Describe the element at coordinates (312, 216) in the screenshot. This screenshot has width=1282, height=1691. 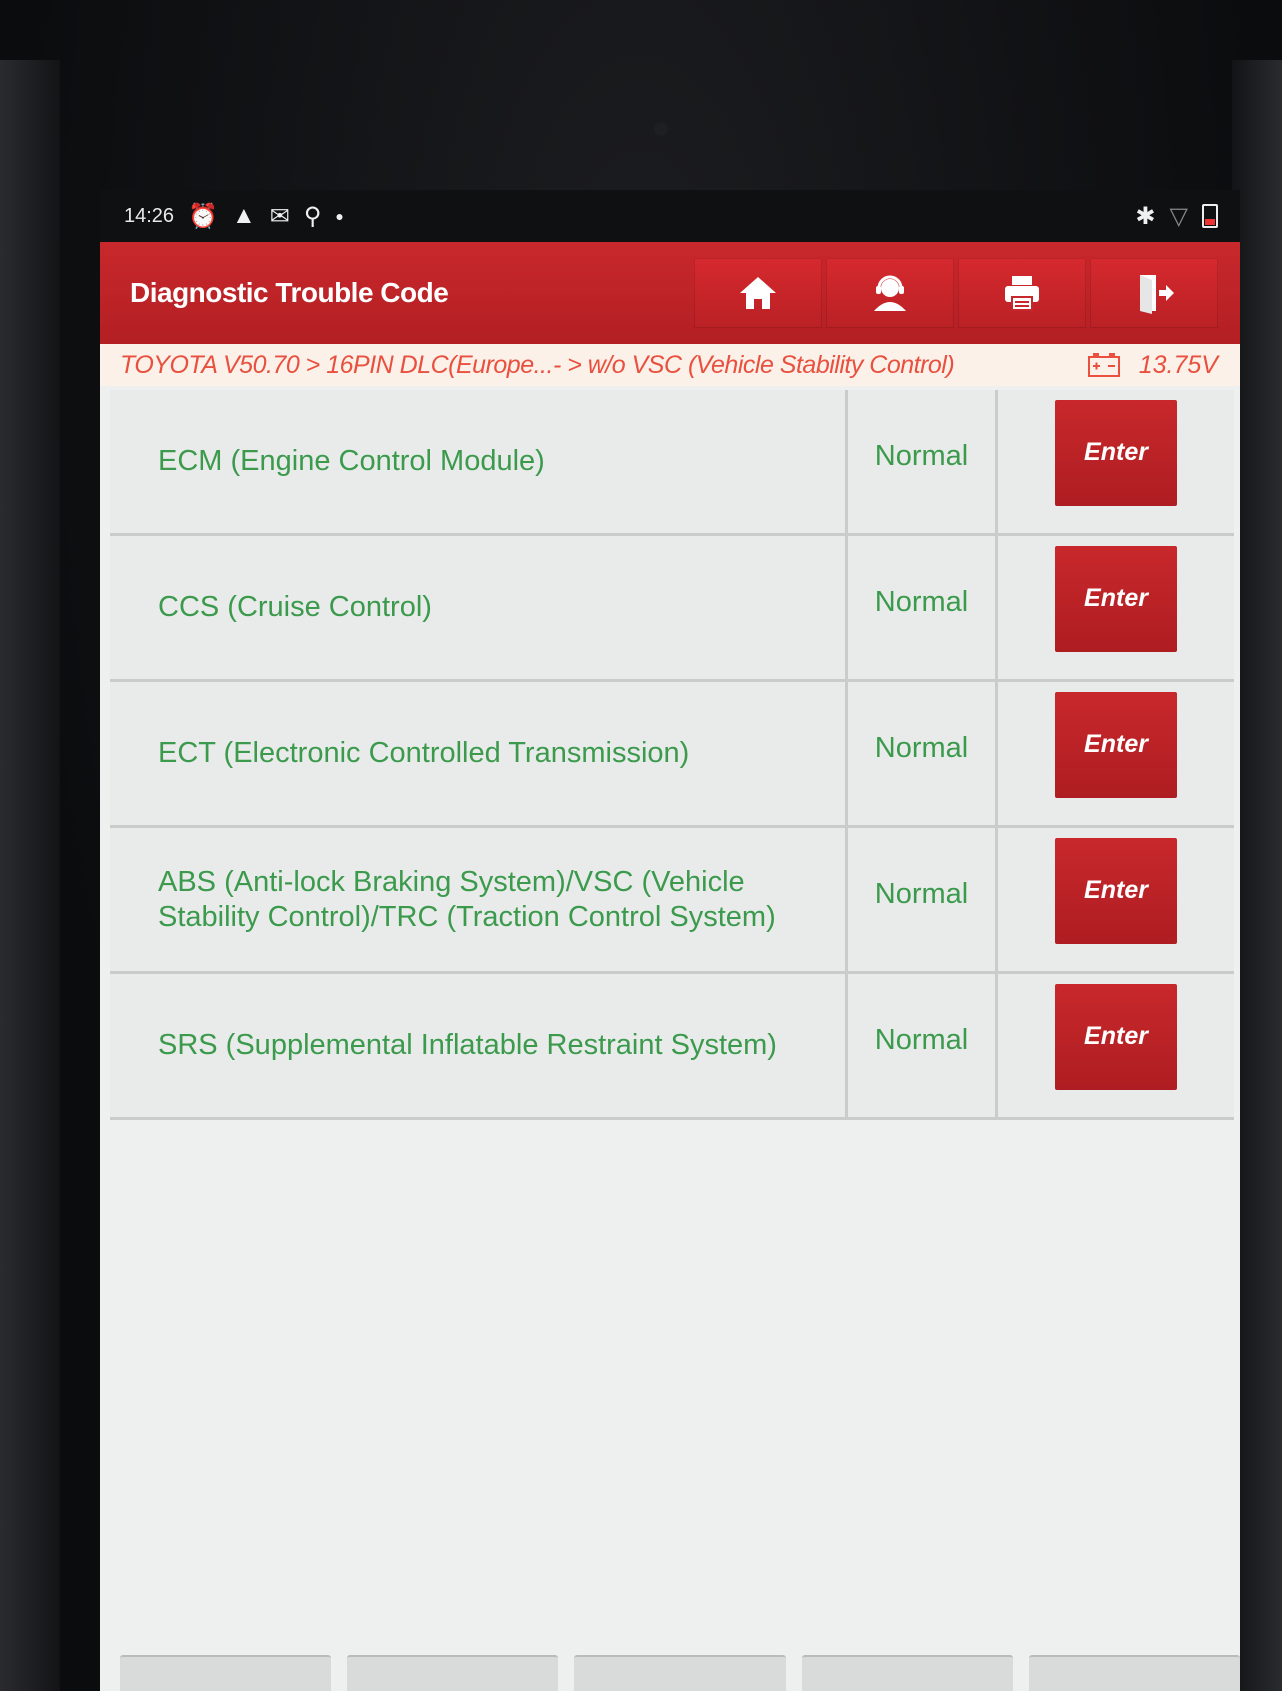
I see `usb-icon: ⚲` at that location.